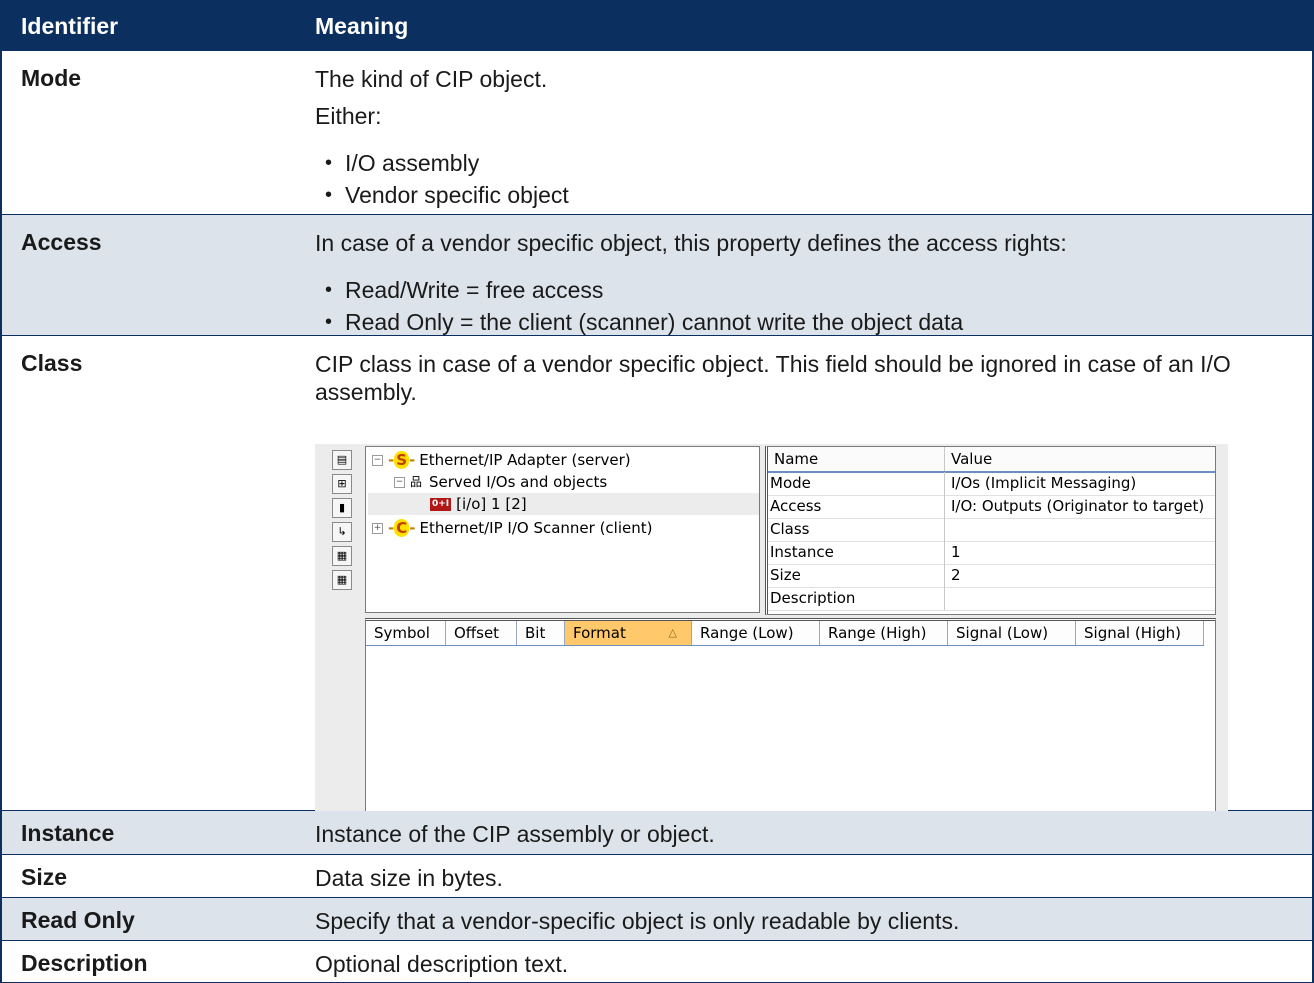 This screenshot has width=1314, height=983. I want to click on identifier-access: Access, so click(61, 242).